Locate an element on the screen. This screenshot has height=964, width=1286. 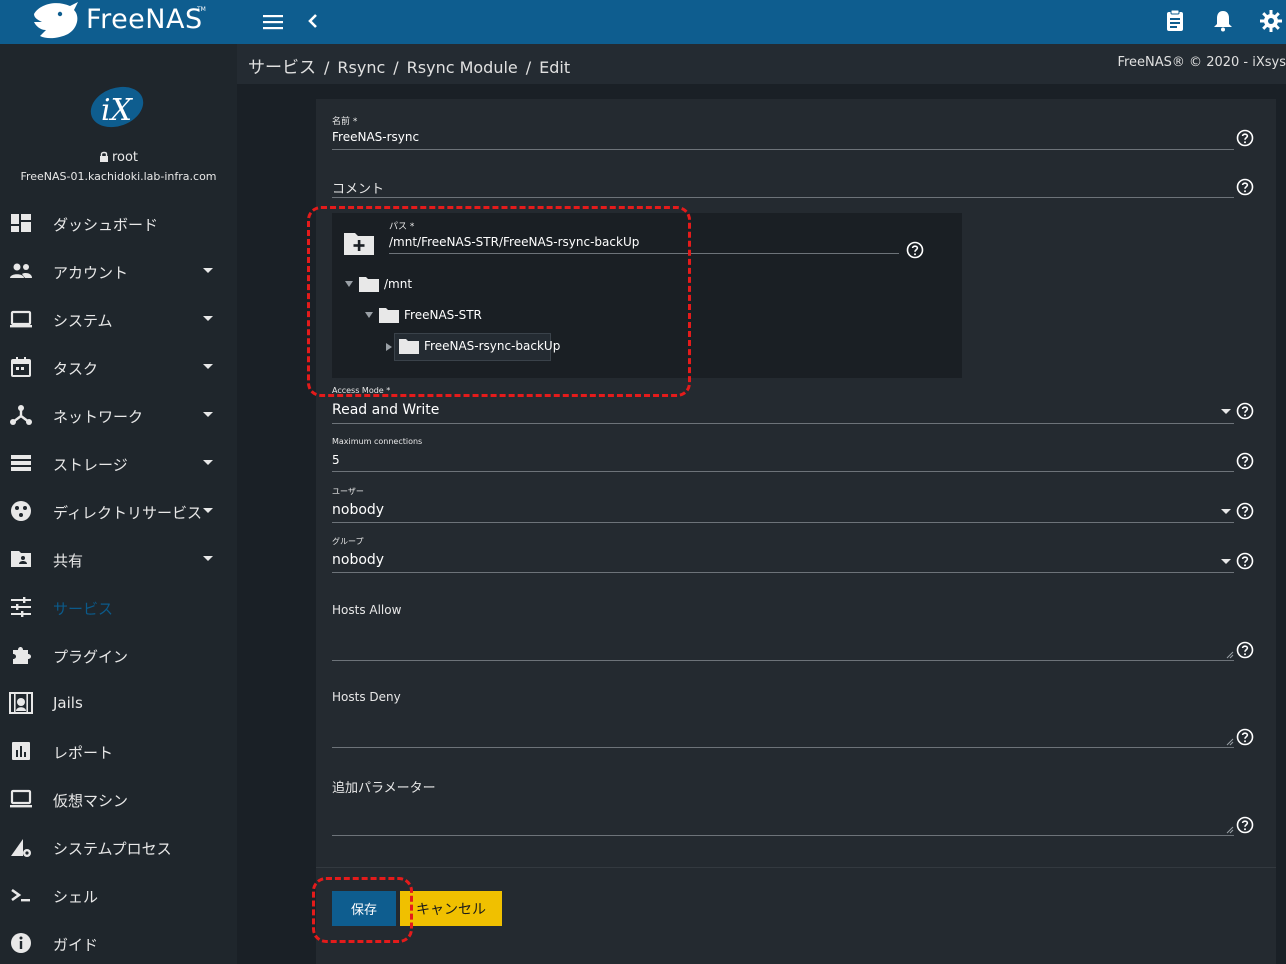
people-icon is located at coordinates (21, 270).